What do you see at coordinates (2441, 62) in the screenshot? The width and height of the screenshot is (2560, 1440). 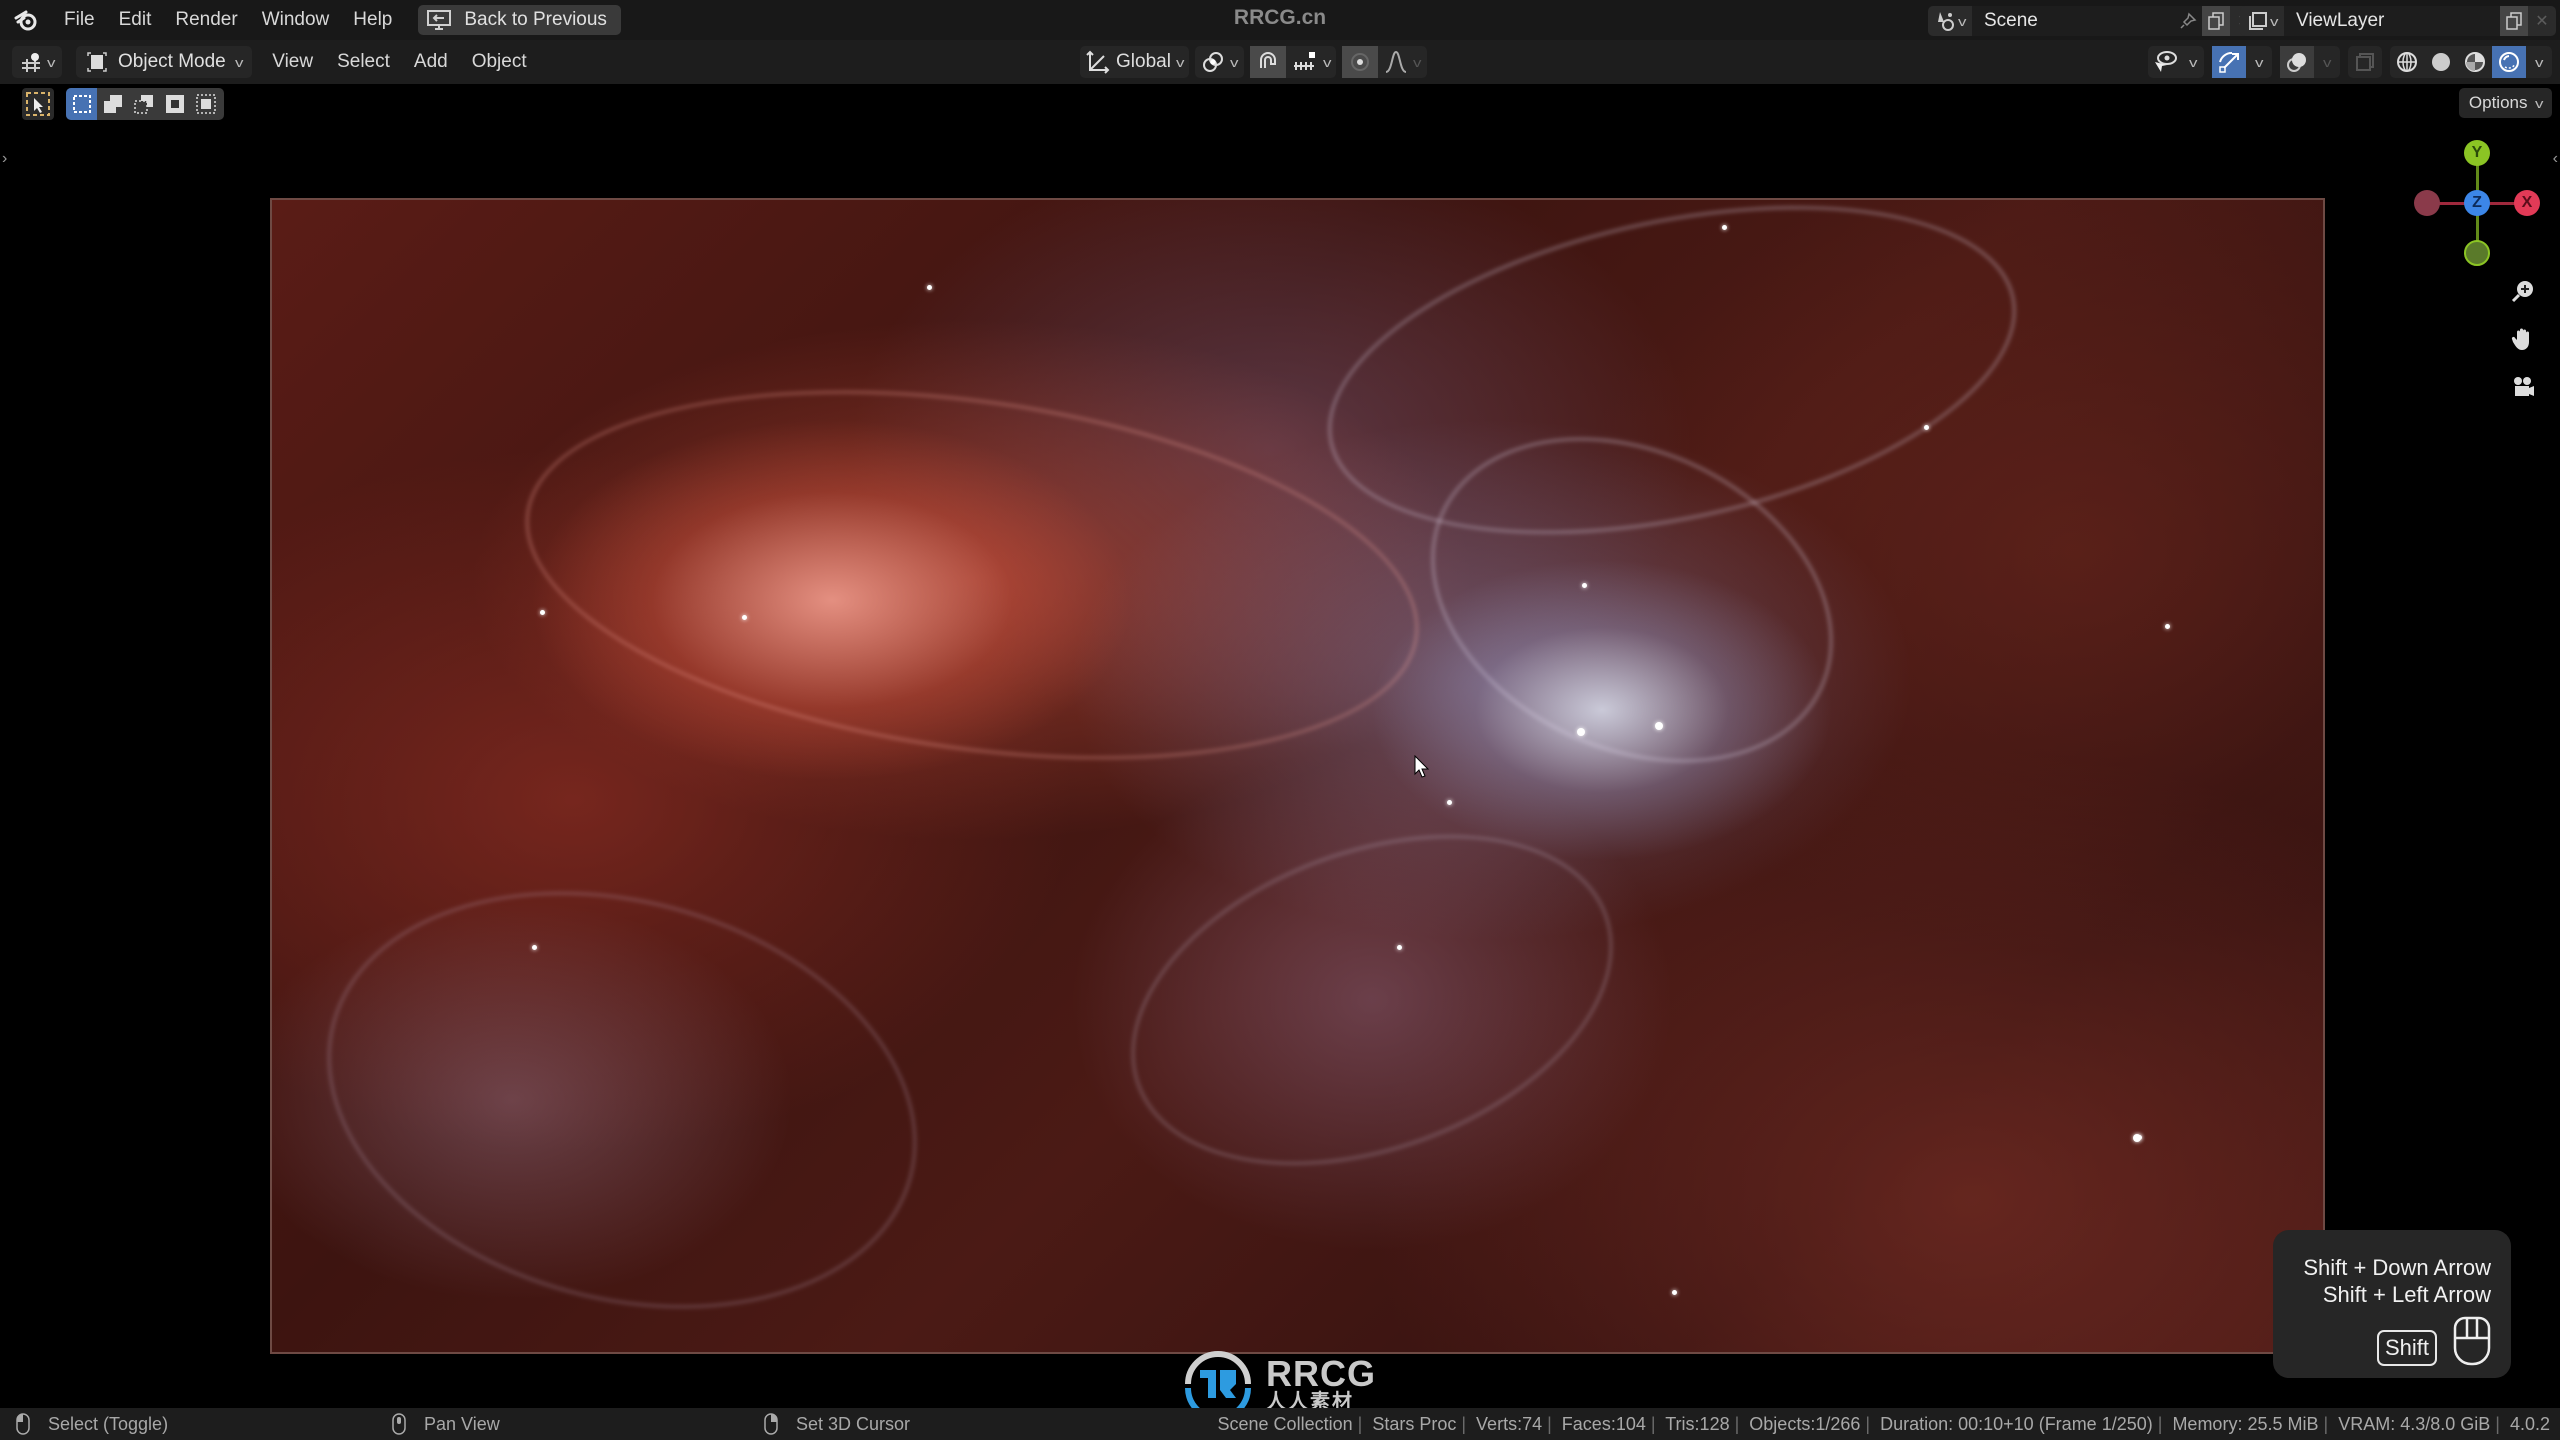 I see `solid-shading-button` at bounding box center [2441, 62].